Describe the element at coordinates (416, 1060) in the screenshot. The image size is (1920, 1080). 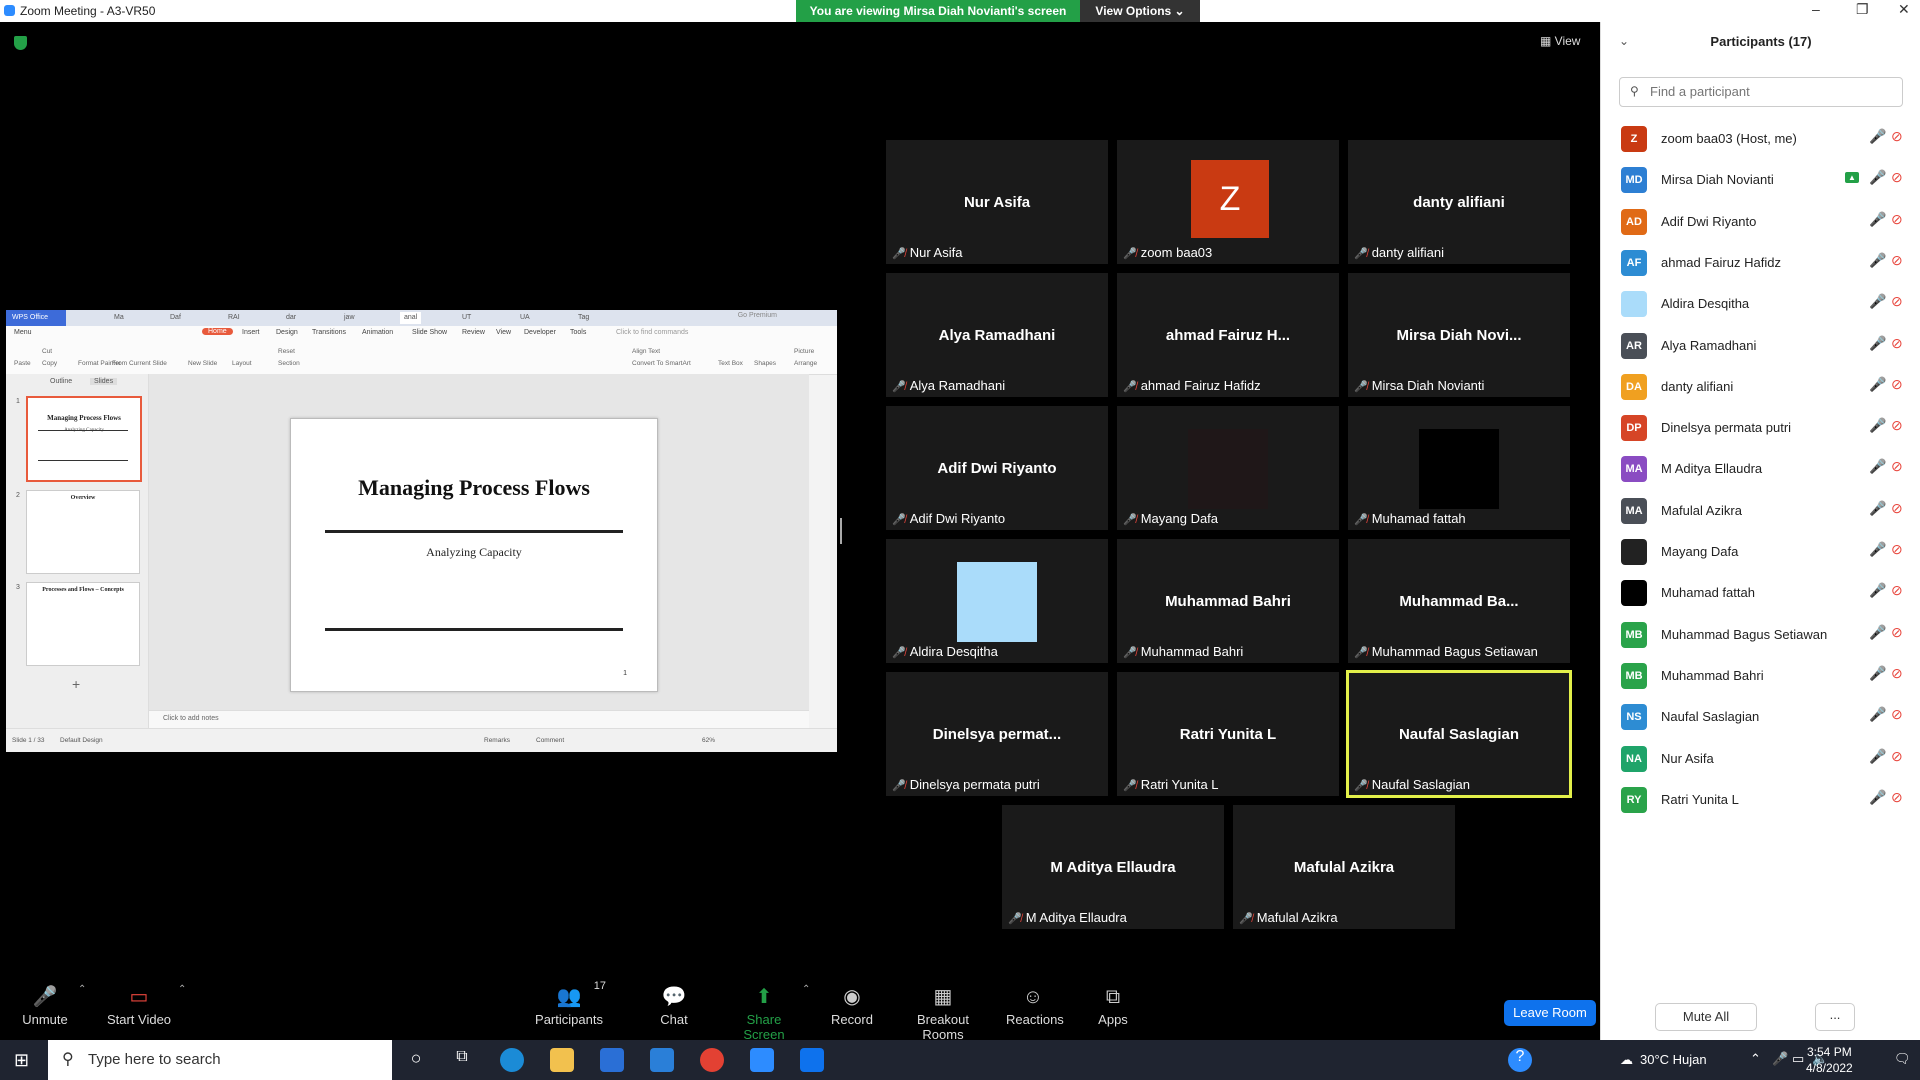
I see `cortana-icon: ○` at that location.